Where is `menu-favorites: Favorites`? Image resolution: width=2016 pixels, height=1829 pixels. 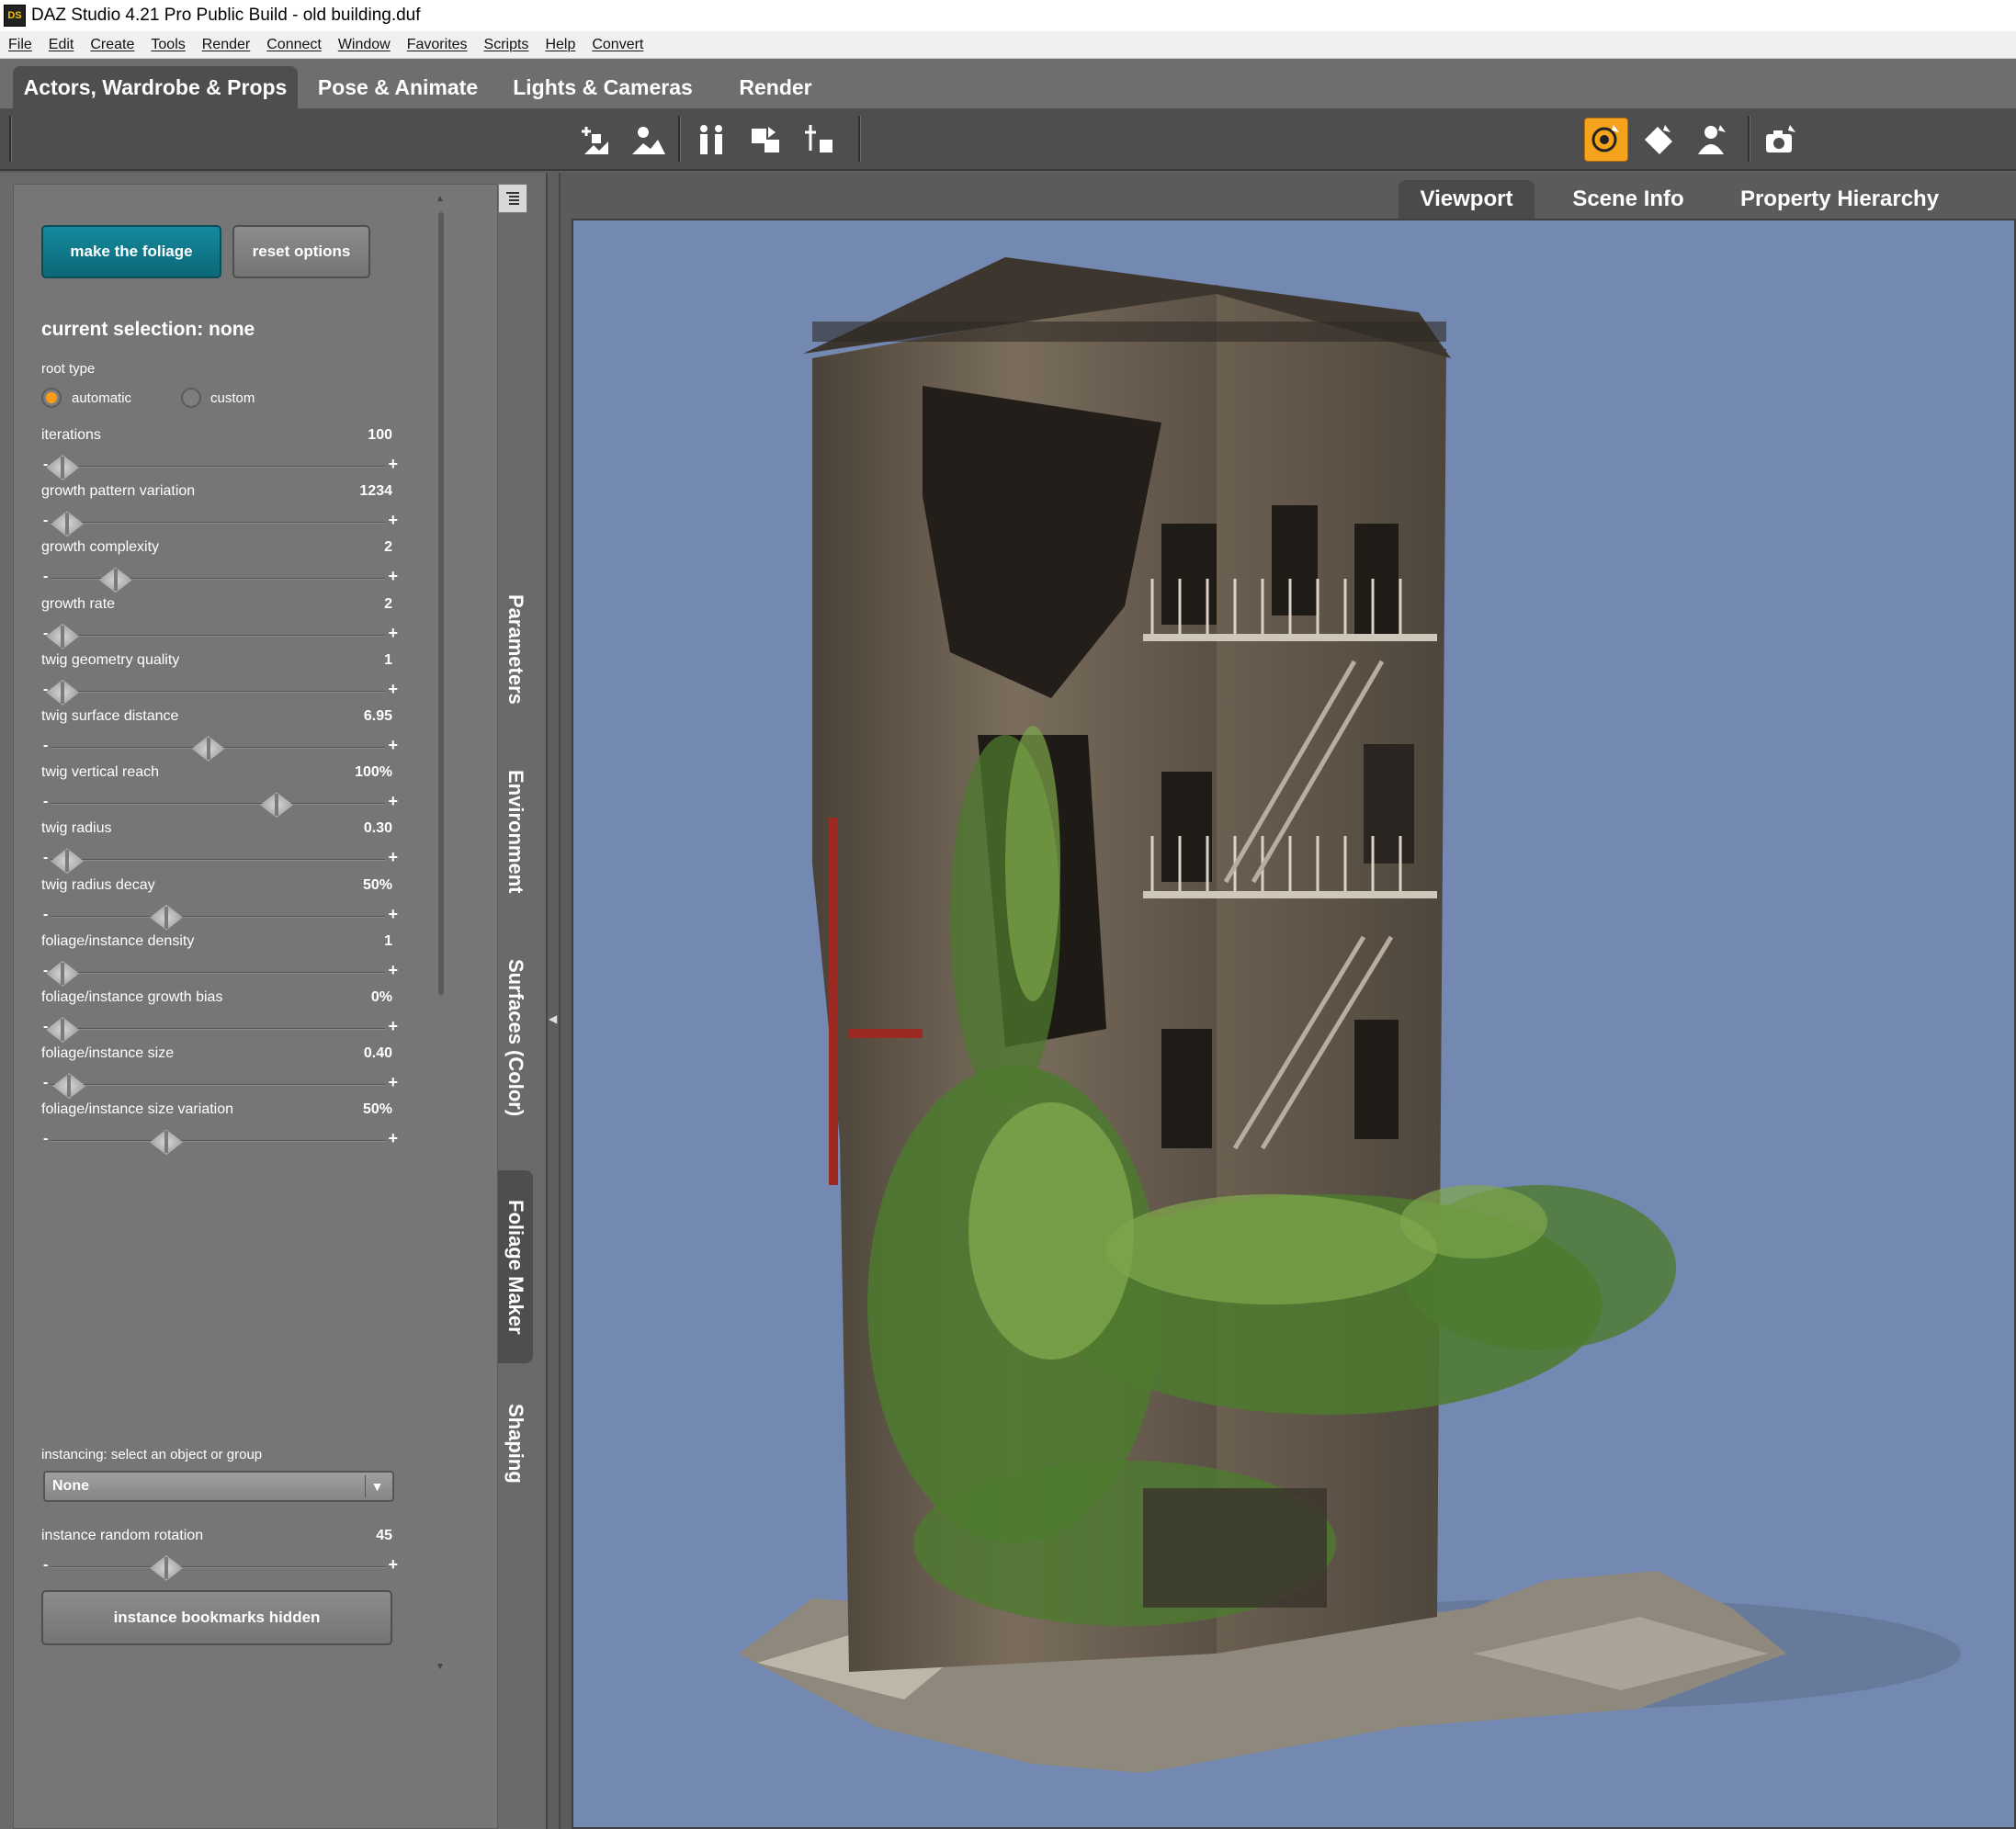 menu-favorites: Favorites is located at coordinates (437, 45).